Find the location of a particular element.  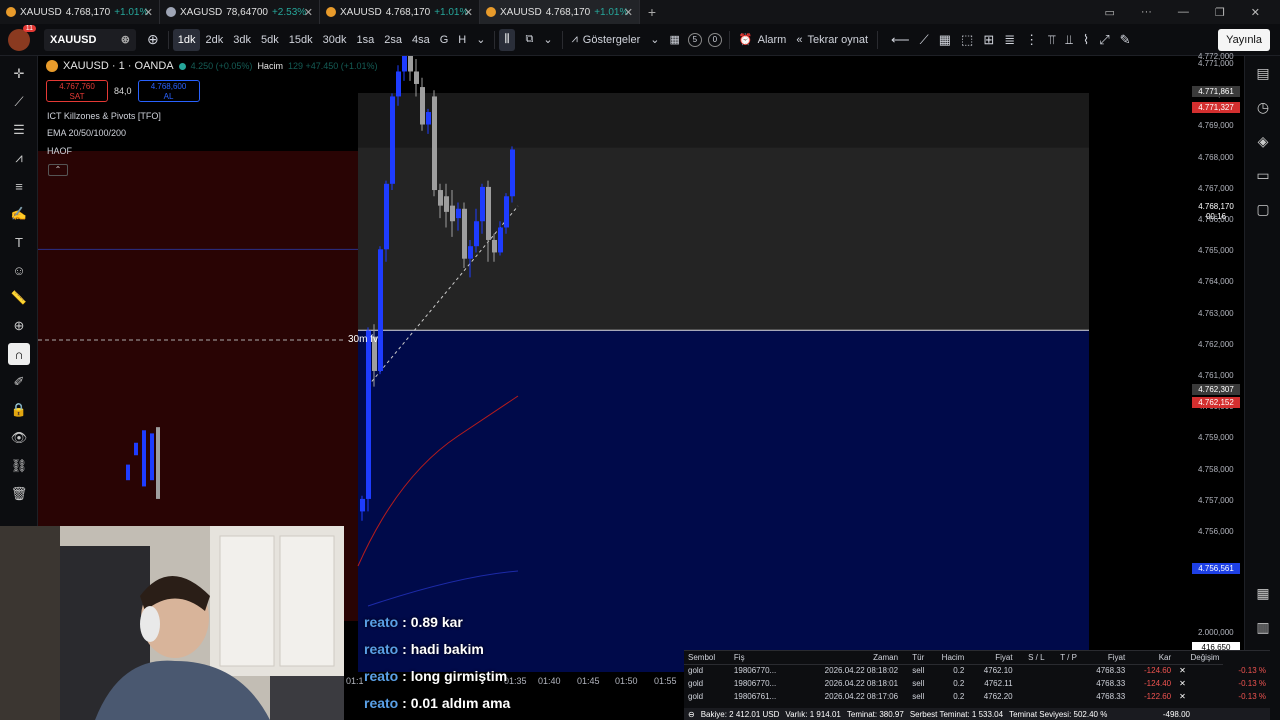

publish-button: Yayınla is located at coordinates (1244, 40).